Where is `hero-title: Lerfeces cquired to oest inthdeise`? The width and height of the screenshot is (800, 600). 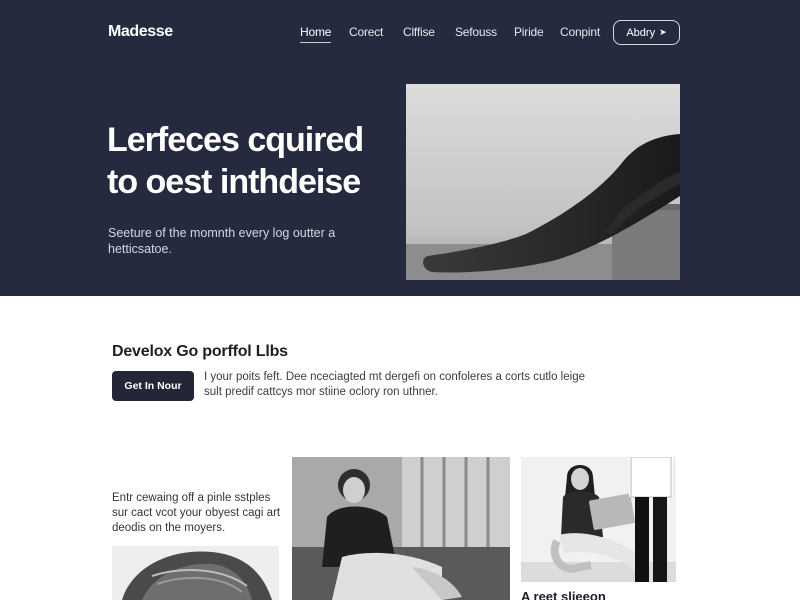
hero-title: Lerfeces cquired to oest inthdeise is located at coordinates (235, 161).